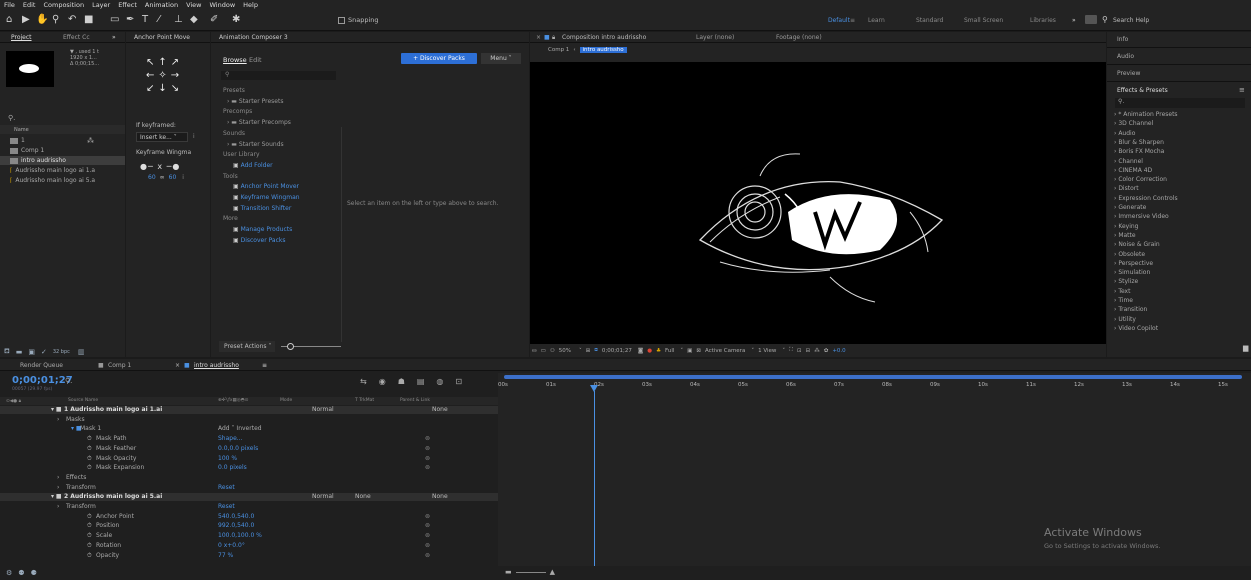  What do you see at coordinates (278, 75) in the screenshot?
I see `composer-search-input: ⚲` at bounding box center [278, 75].